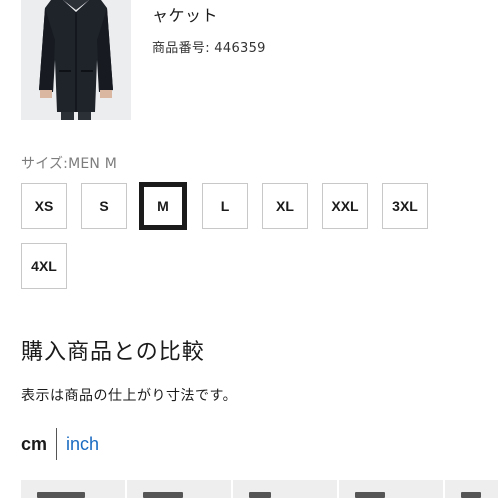 Image resolution: width=498 pixels, height=498 pixels. Describe the element at coordinates (185, 15) in the screenshot. I see `product-title: ャケット` at that location.